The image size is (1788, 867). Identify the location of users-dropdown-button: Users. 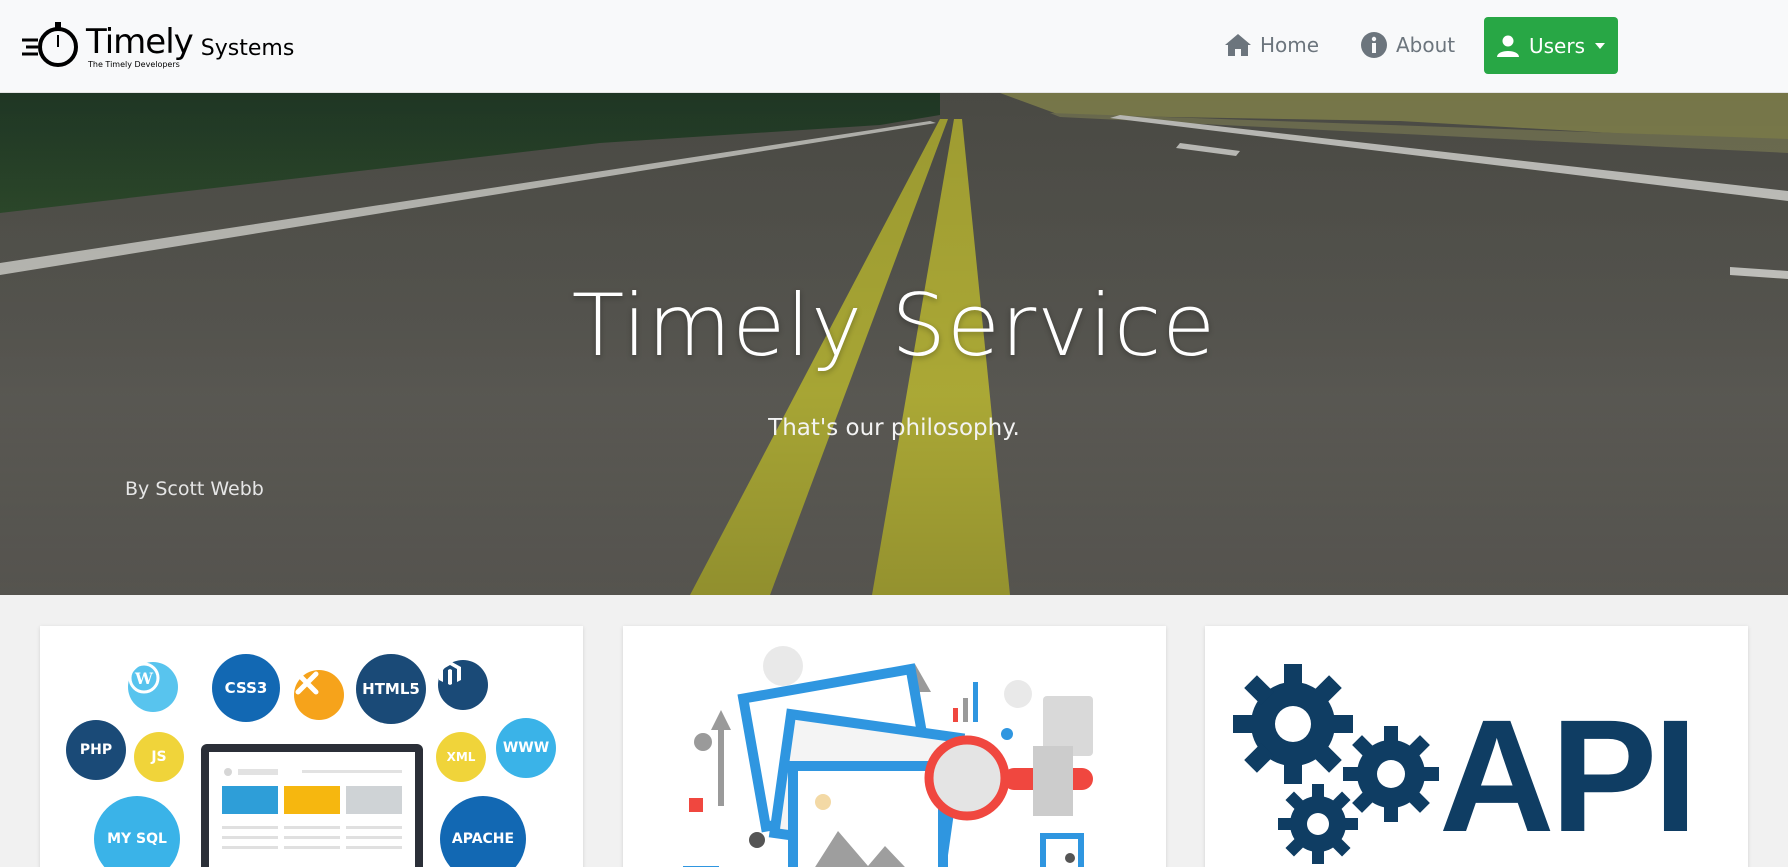
(1551, 45).